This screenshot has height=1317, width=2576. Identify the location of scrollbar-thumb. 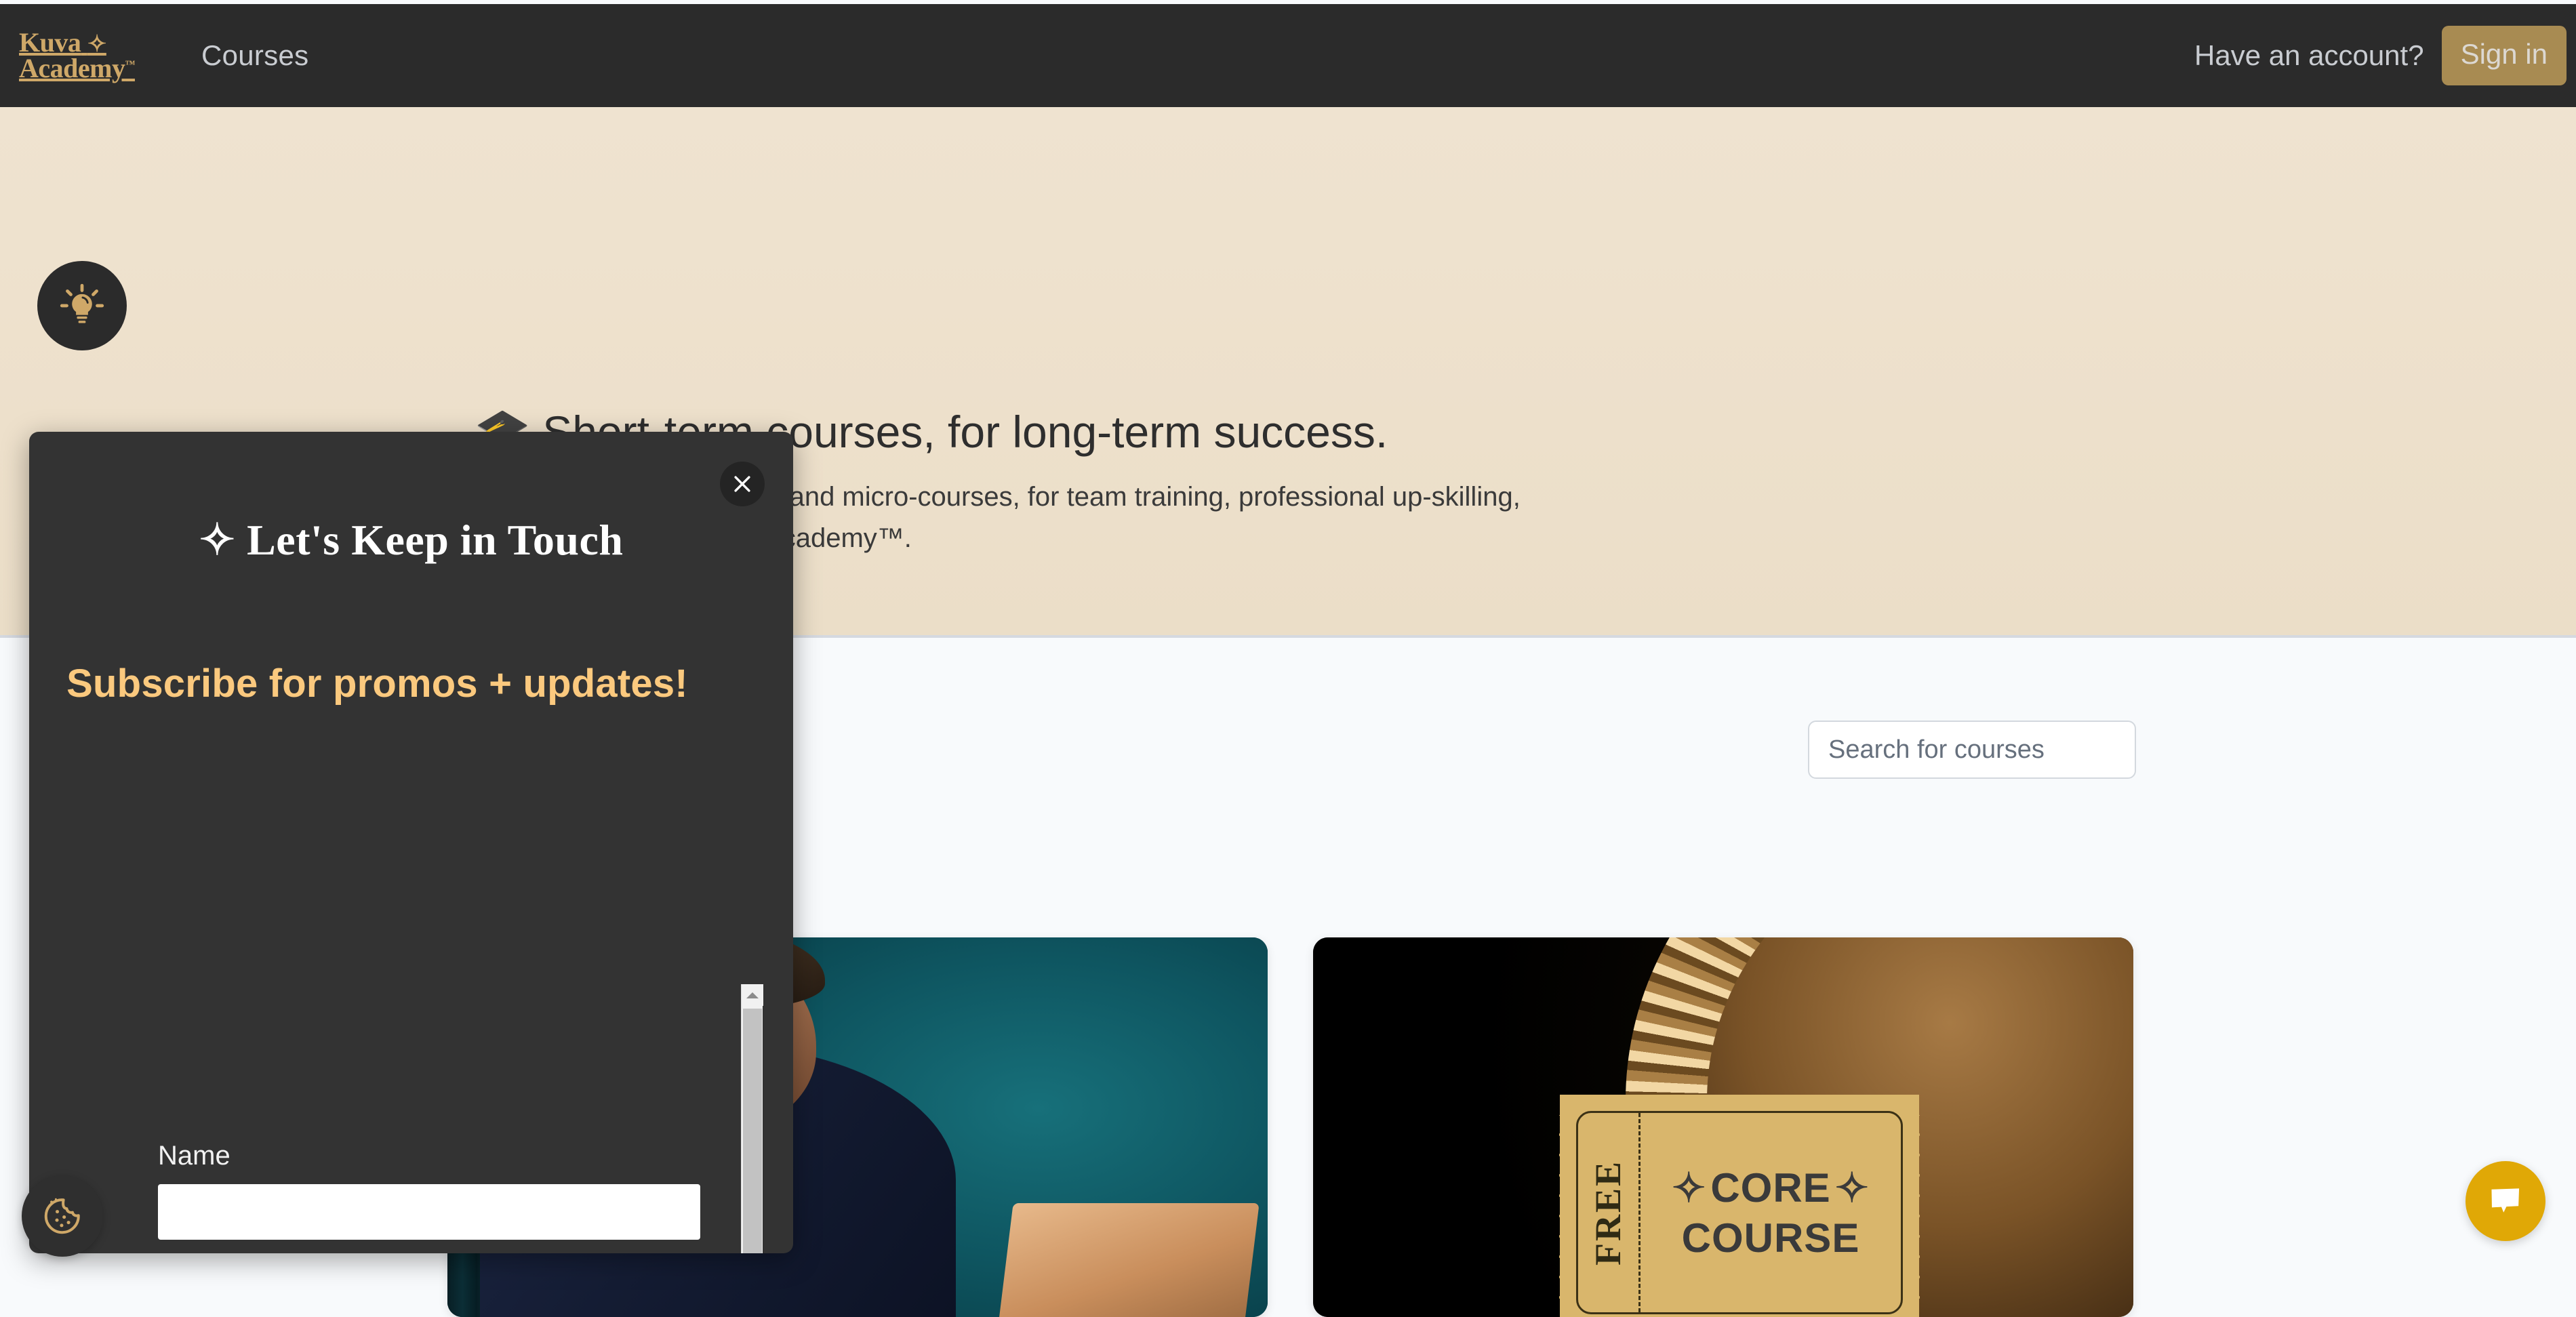
(752, 1131).